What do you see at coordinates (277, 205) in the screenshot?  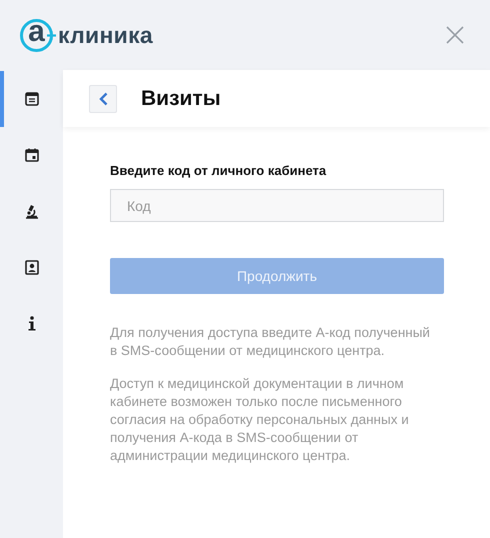 I see `code-field: Код` at bounding box center [277, 205].